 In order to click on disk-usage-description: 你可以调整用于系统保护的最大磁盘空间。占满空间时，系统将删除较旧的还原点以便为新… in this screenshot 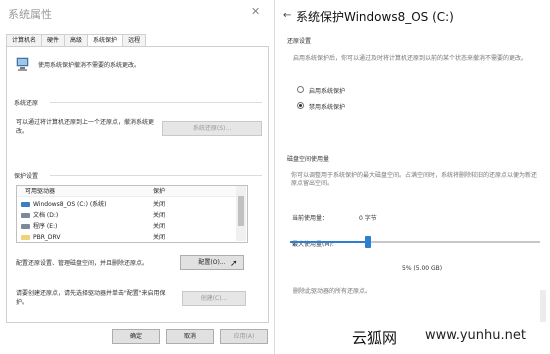, I will do `click(414, 179)`.